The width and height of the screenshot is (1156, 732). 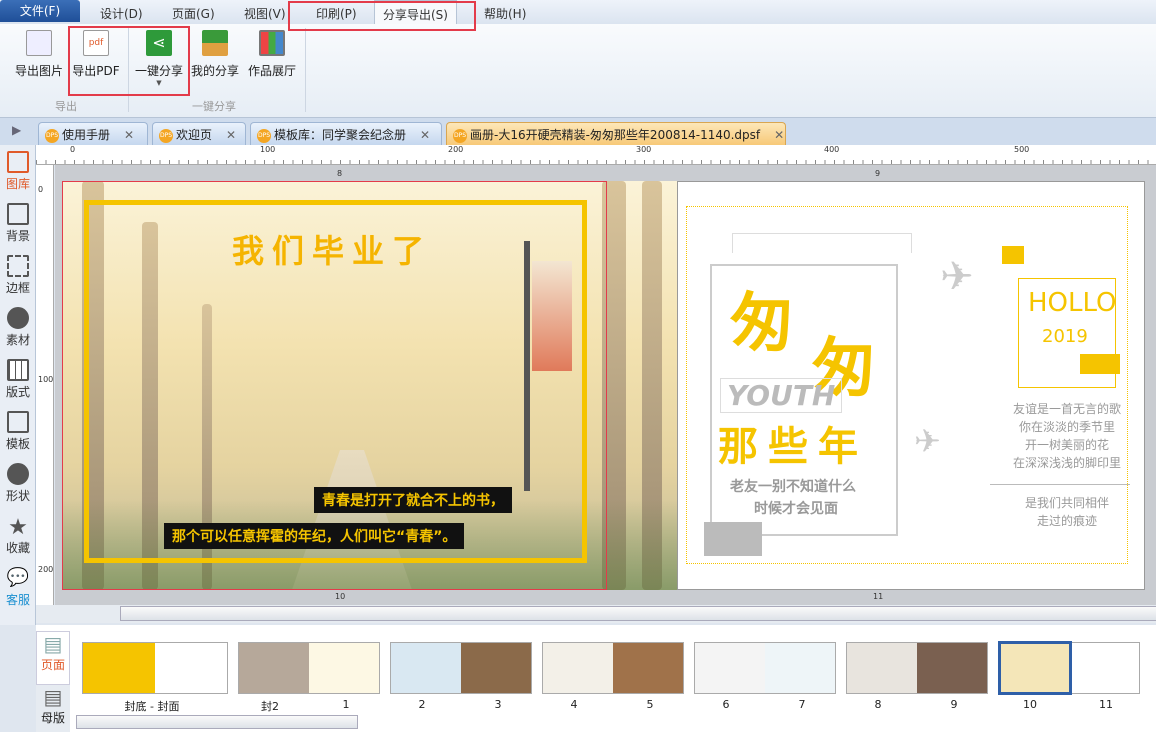 I want to click on sidebar-item-template: 模板, so click(x=18, y=431).